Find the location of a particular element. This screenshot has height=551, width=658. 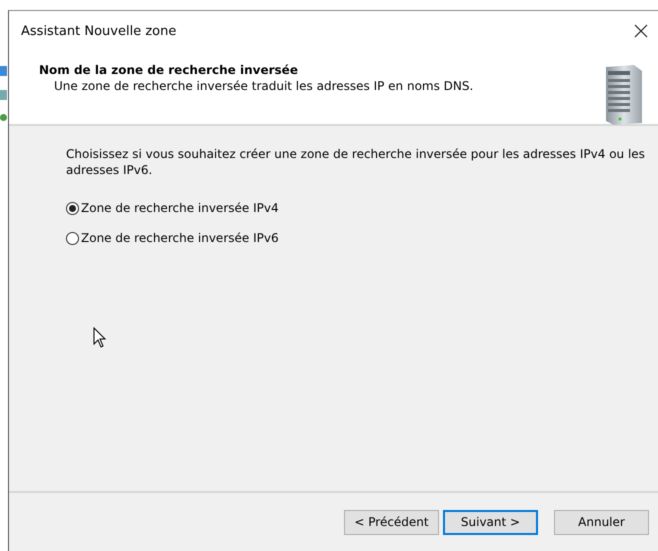

mouse-pointer-icon is located at coordinates (100, 338).